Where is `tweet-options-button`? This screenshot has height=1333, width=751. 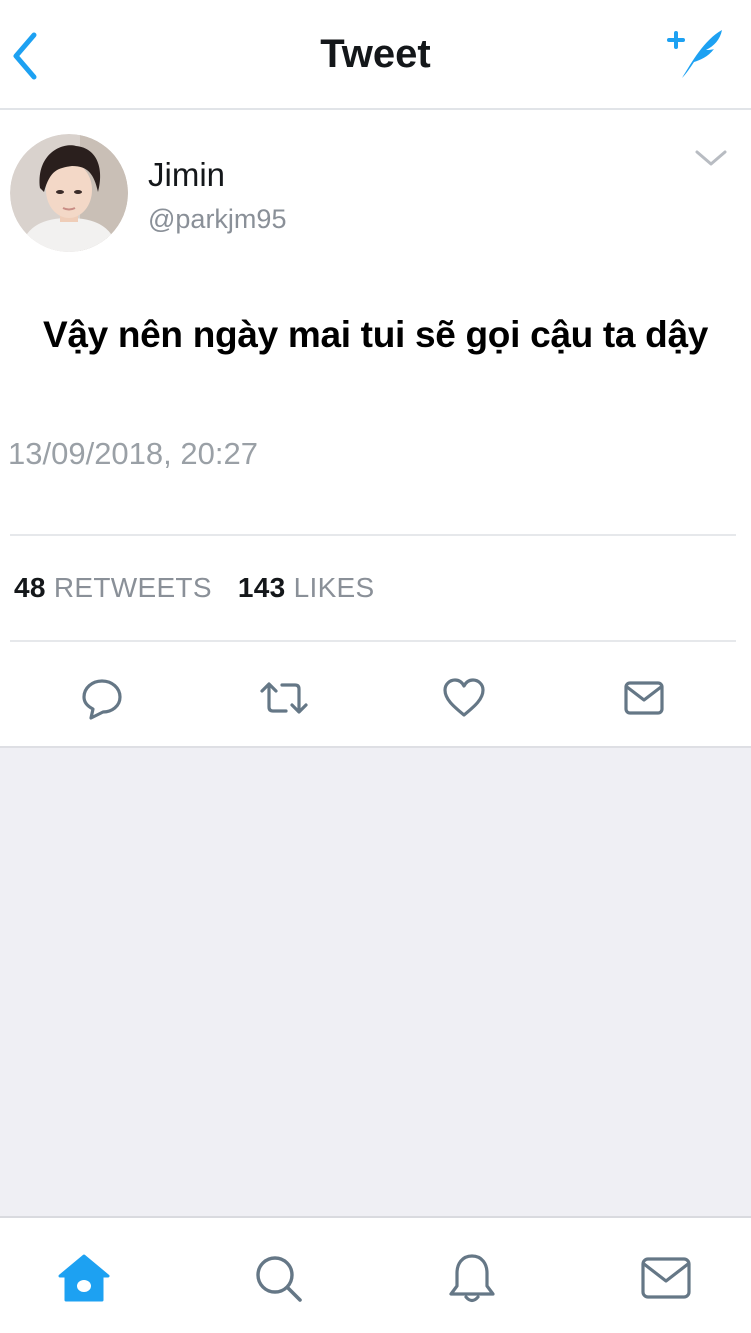 tweet-options-button is located at coordinates (711, 158).